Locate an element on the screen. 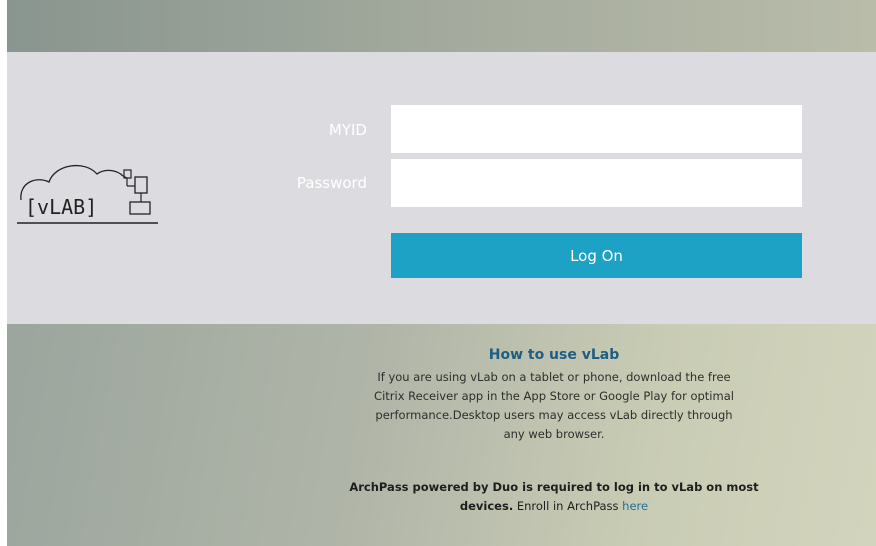 The image size is (876, 546). myid-label: MYID is located at coordinates (347, 130).